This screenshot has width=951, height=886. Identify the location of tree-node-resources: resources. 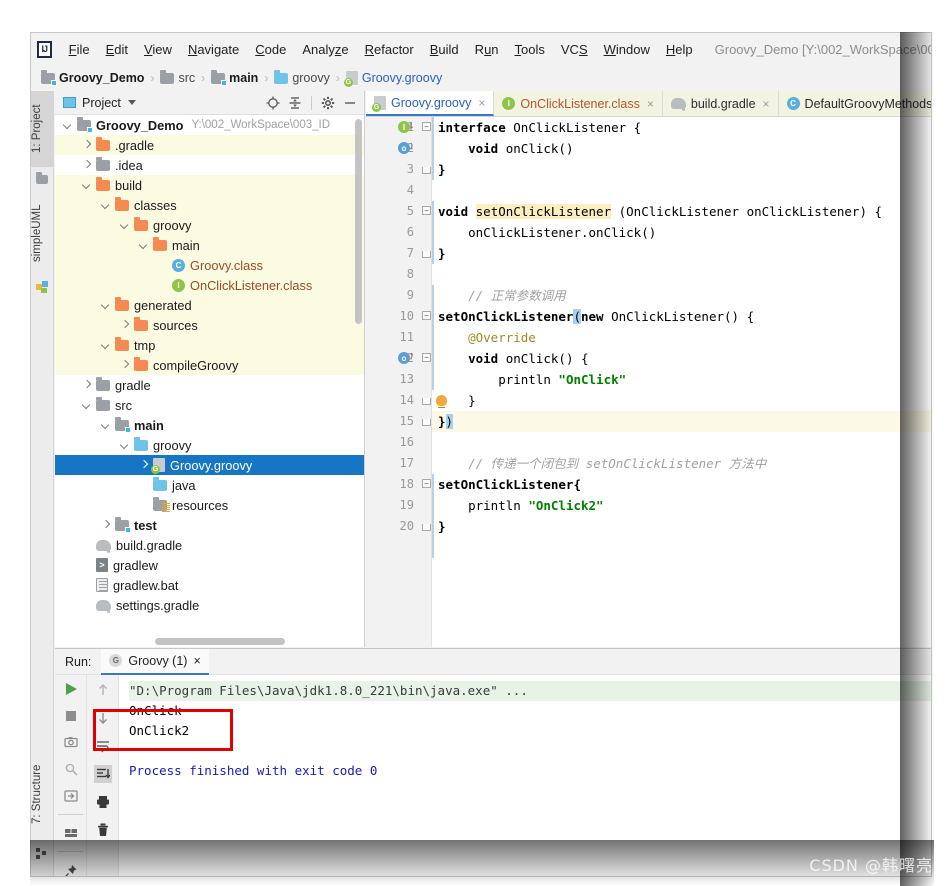
(209, 505).